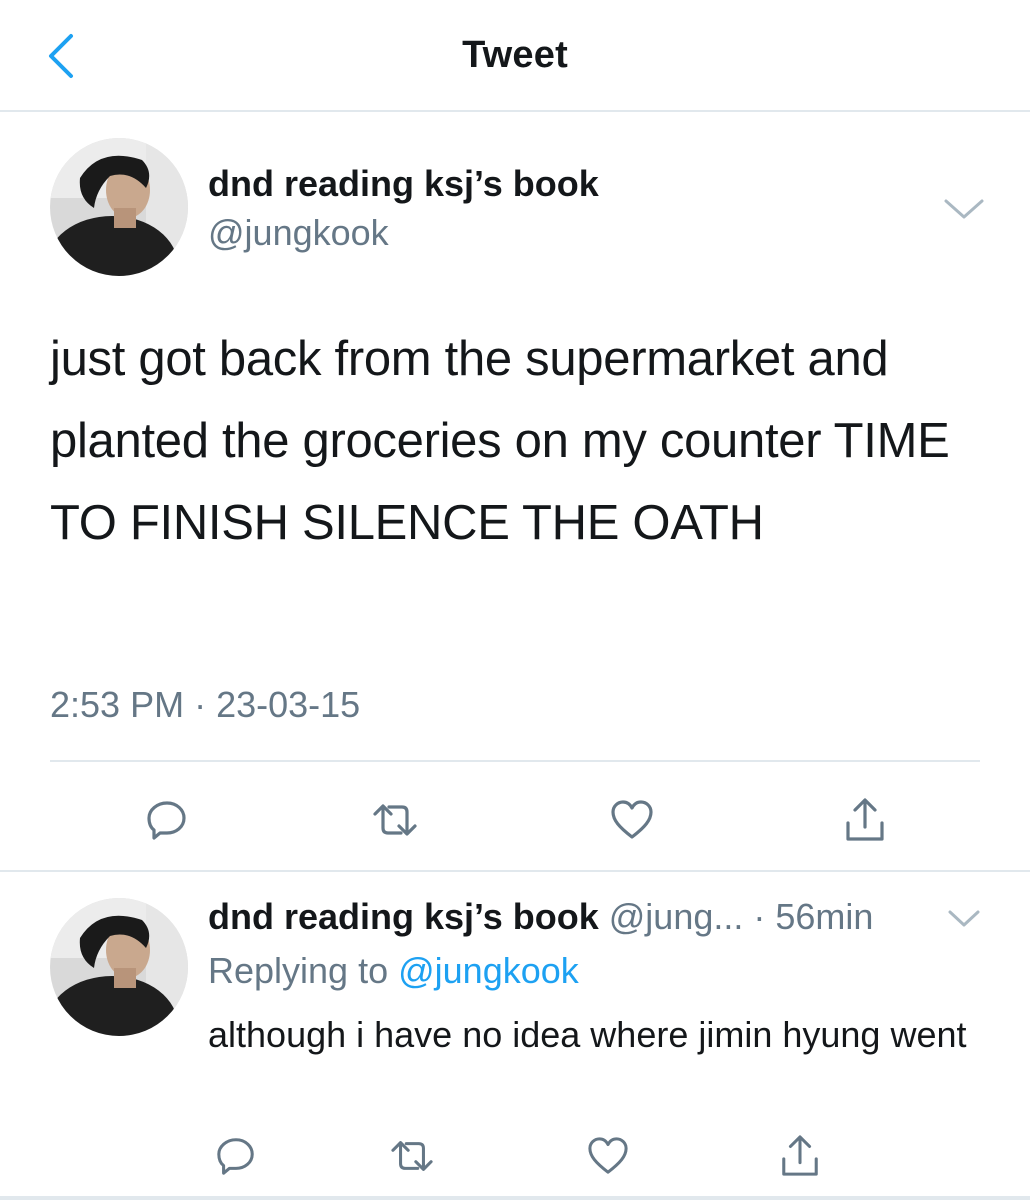  I want to click on tweet-time: 56min, so click(824, 916).